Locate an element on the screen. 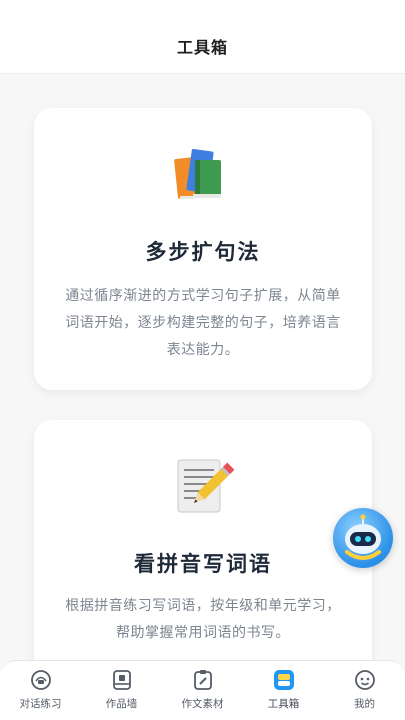 Image resolution: width=405 pixels, height=720 pixels. robot-assistant-icon is located at coordinates (363, 543).